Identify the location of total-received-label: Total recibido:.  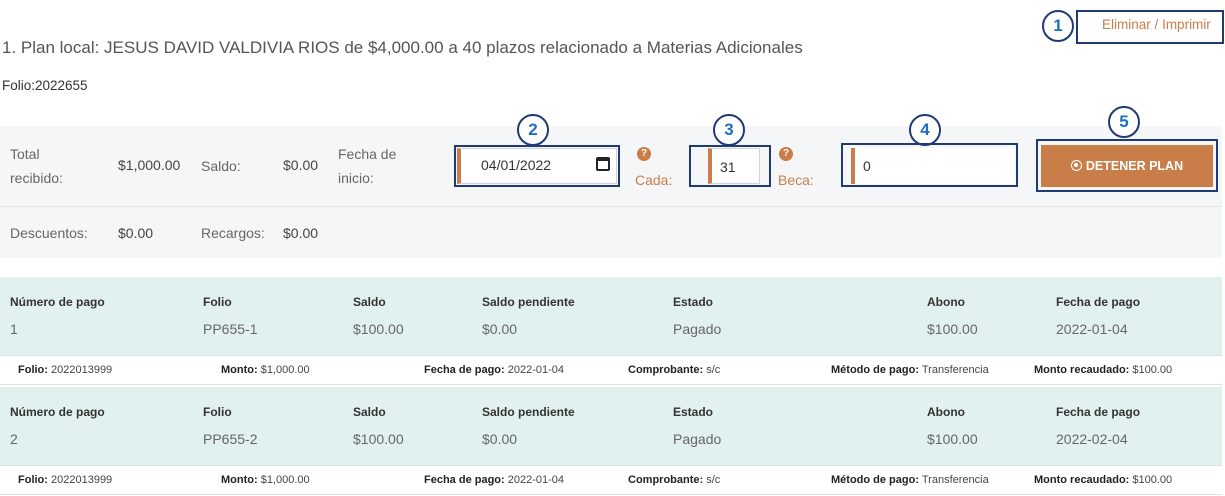
(36, 166).